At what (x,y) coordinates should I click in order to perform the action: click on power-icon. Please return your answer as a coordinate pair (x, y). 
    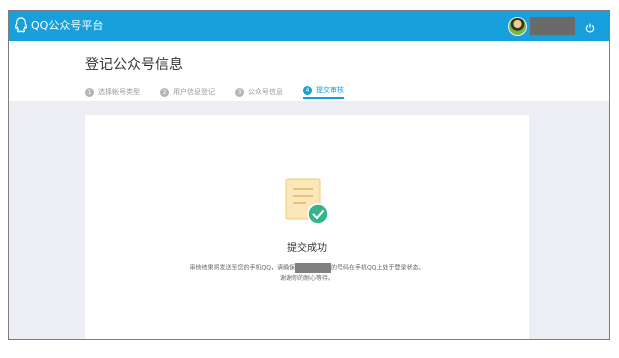
    Looking at the image, I should click on (590, 27).